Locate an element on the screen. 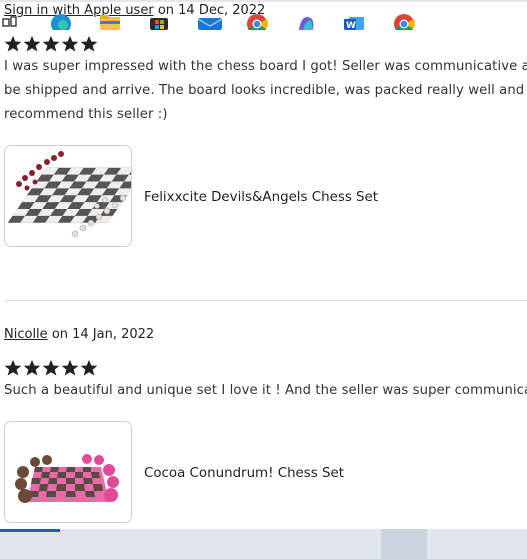 Image resolution: width=527 pixels, height=559 pixels. product-name: Cocoa Conundrum! Chess Set is located at coordinates (244, 473).